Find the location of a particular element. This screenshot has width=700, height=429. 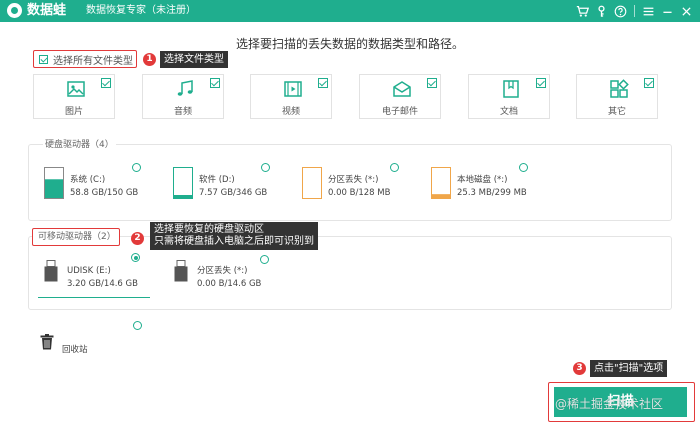

other-icon is located at coordinates (619, 89).